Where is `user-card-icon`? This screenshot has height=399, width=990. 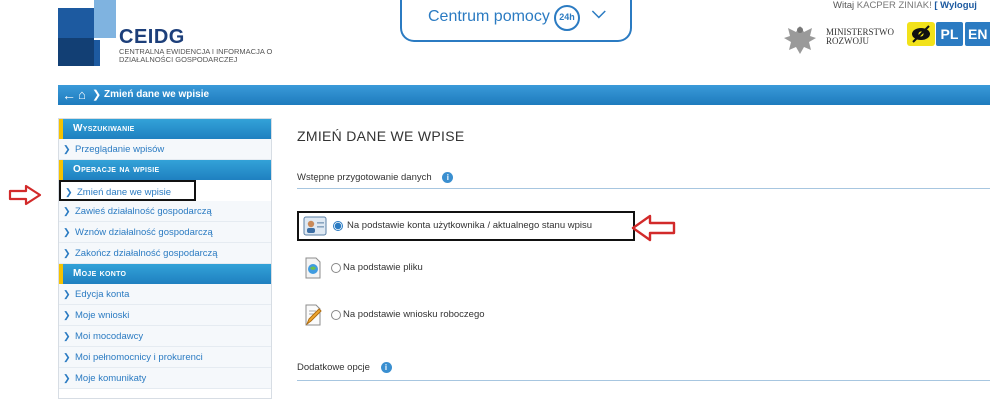 user-card-icon is located at coordinates (315, 226).